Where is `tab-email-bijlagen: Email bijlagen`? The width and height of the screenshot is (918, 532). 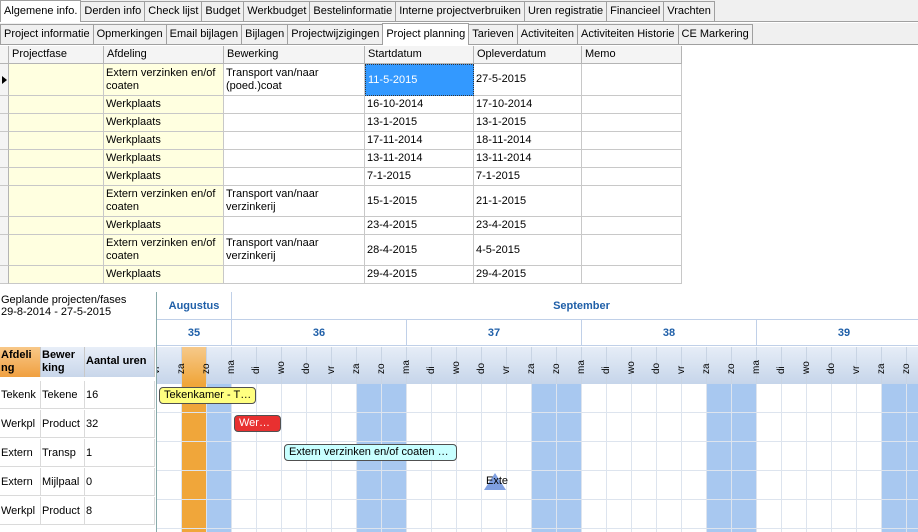
tab-email-bijlagen: Email bijlagen is located at coordinates (204, 34).